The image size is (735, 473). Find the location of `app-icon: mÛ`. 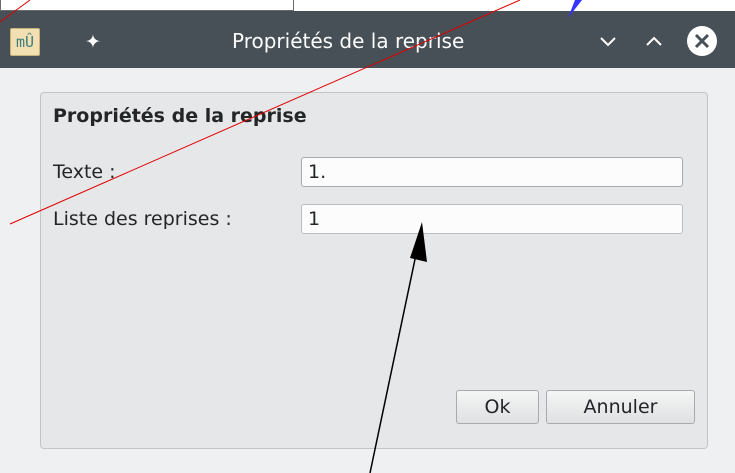

app-icon: mÛ is located at coordinates (25, 42).